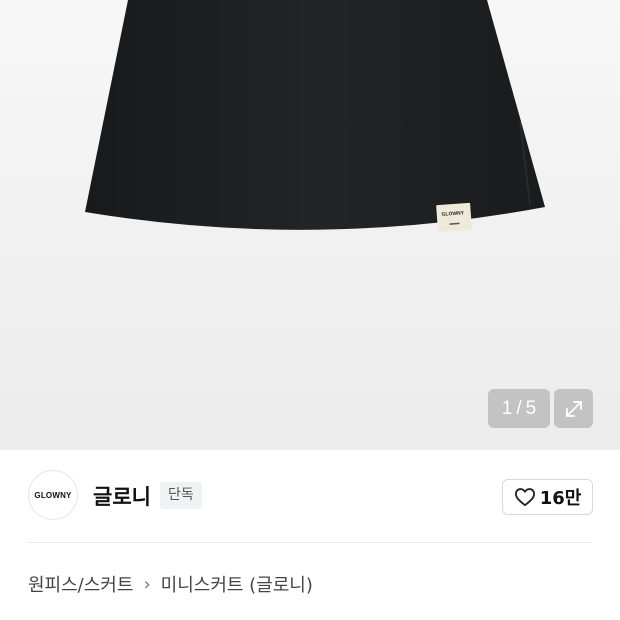  Describe the element at coordinates (531, 408) in the screenshot. I see `pager-total: 5` at that location.